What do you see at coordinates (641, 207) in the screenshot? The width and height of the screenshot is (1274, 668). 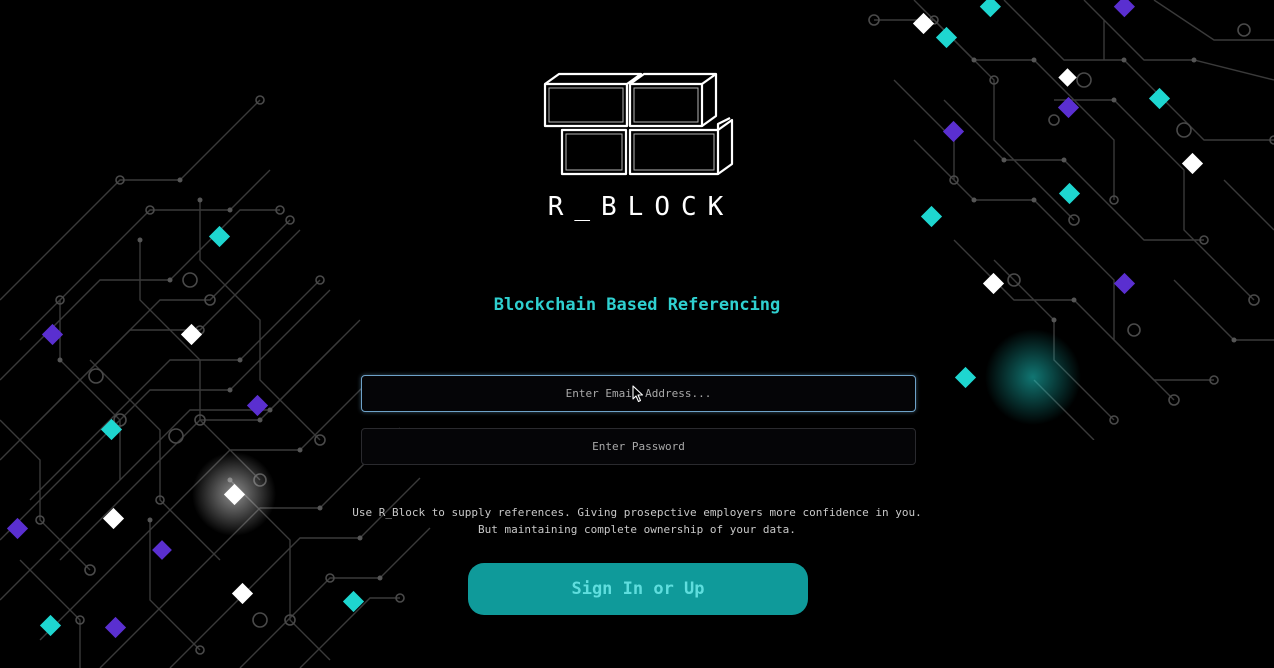 I see `brand-name: R_BLOCK` at bounding box center [641, 207].